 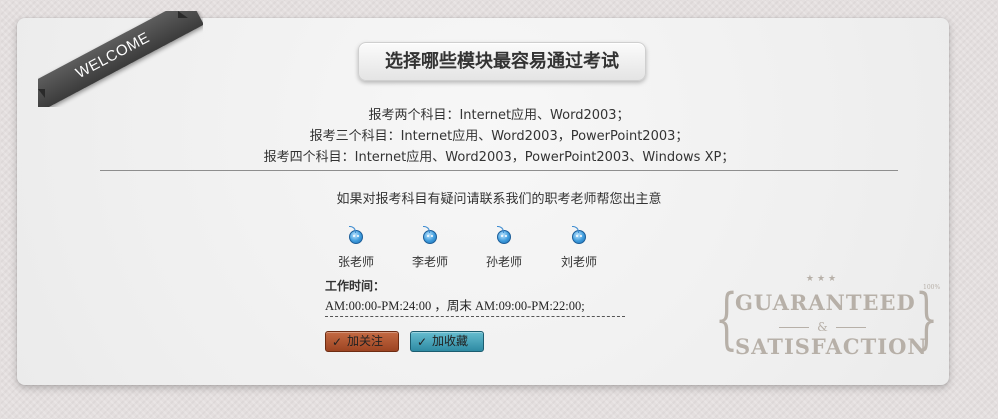 I want to click on teacher-name: 孙老师, so click(x=504, y=261).